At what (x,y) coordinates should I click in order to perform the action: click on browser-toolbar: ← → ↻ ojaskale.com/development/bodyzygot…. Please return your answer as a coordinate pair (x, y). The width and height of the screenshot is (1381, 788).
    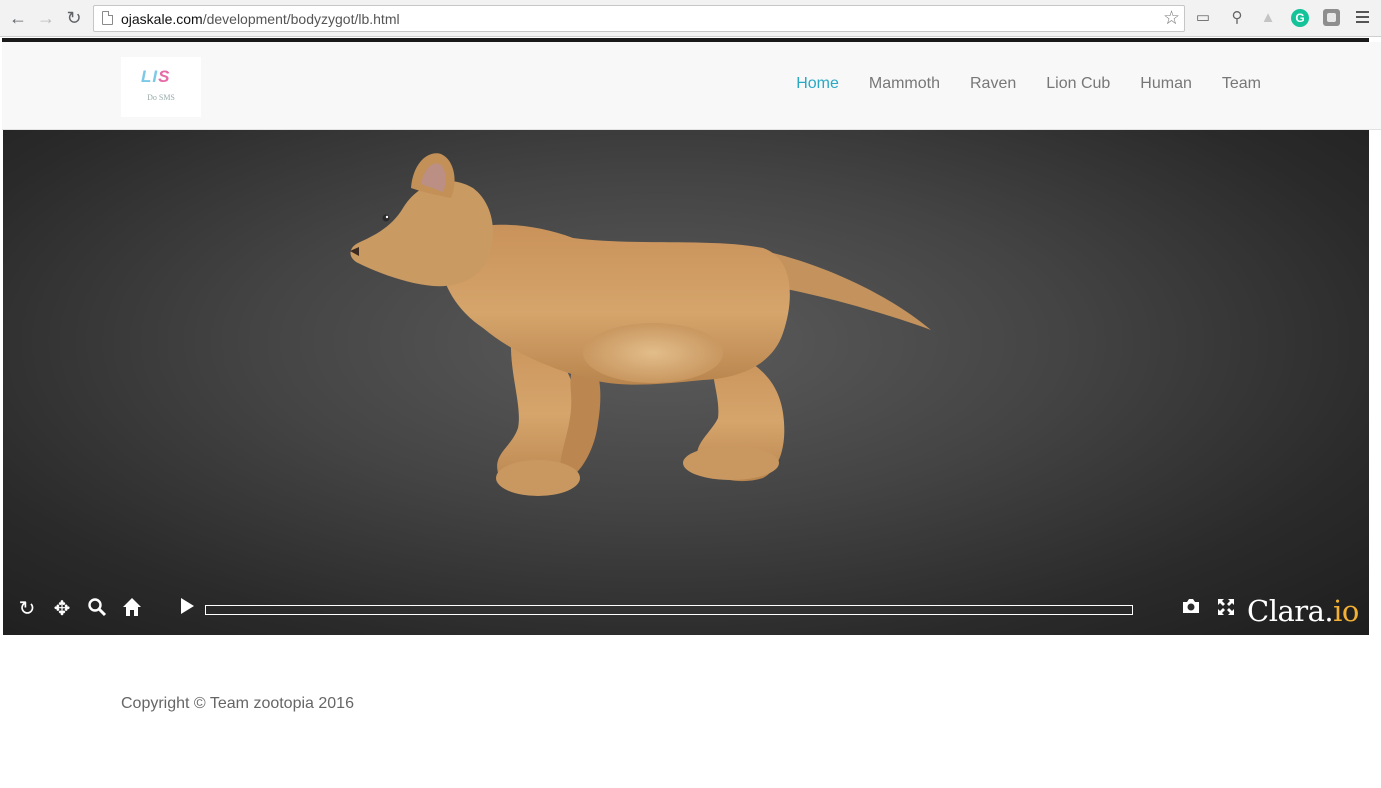
    Looking at the image, I should click on (690, 18).